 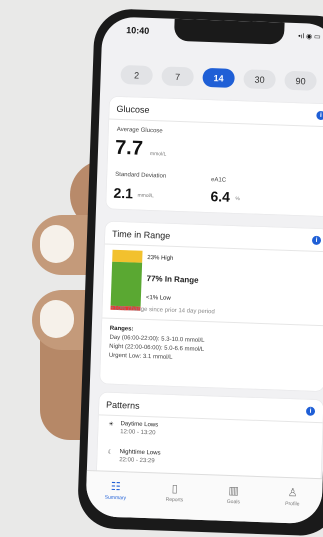 I want to click on person-icon: ♙, so click(x=292, y=493).